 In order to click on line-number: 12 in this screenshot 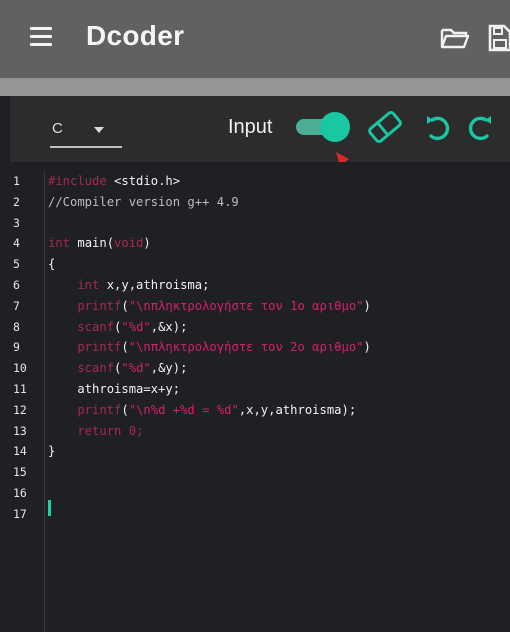, I will do `click(20, 409)`.